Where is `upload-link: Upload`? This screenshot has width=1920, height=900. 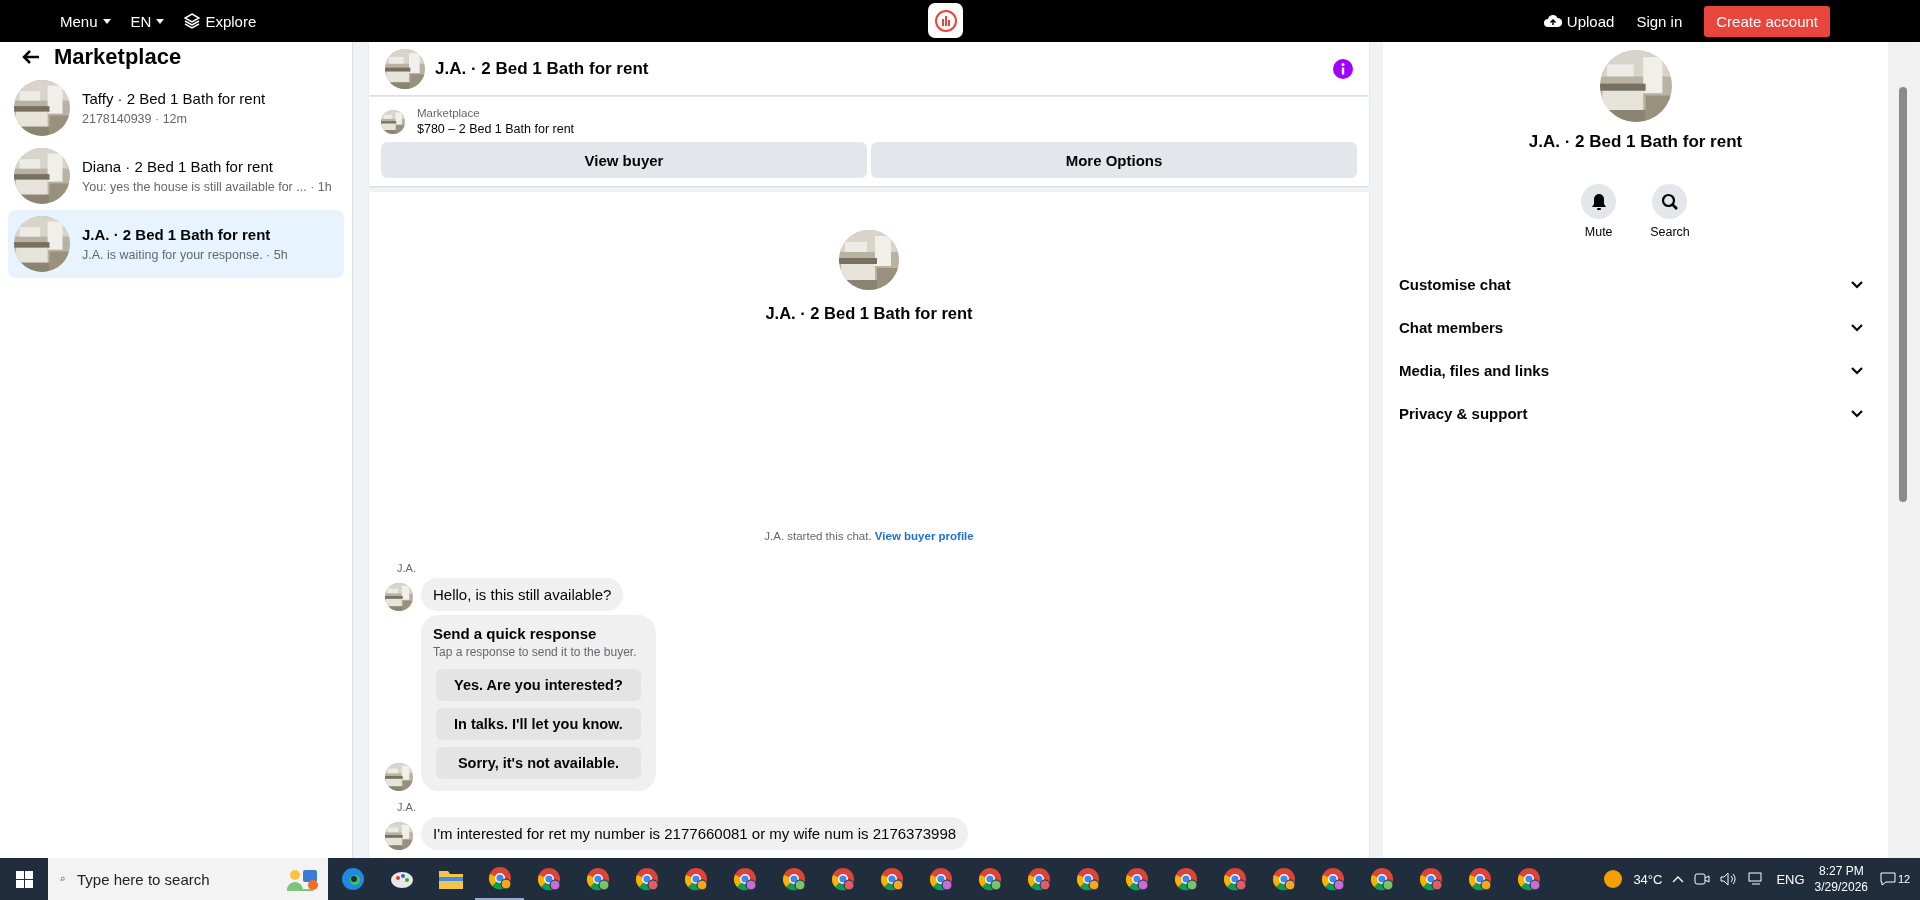 upload-link: Upload is located at coordinates (1579, 21).